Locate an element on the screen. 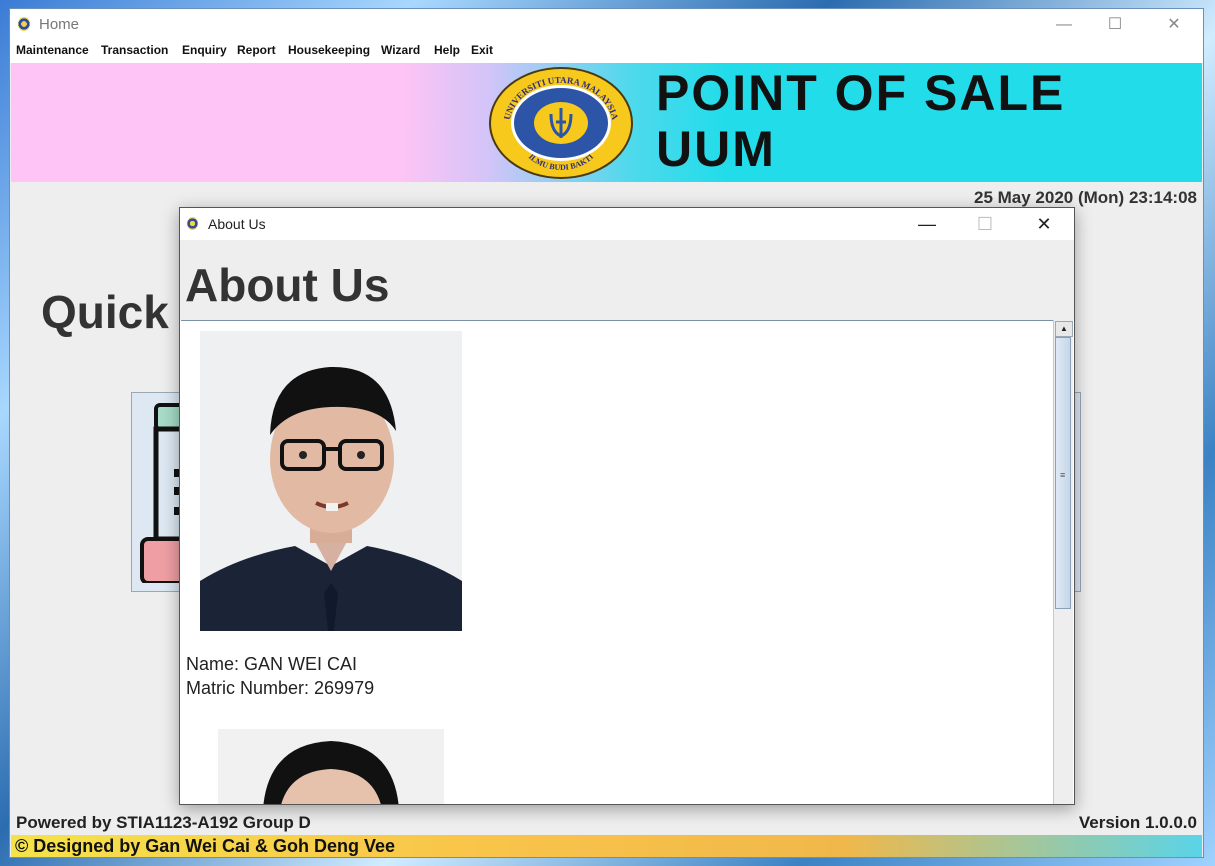 This screenshot has width=1215, height=866. member-portrait is located at coordinates (331, 481).